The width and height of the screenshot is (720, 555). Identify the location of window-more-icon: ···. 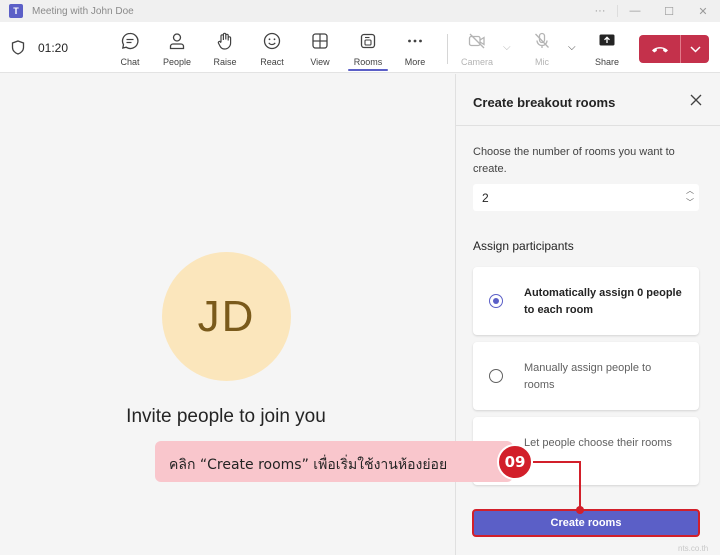
(600, 11).